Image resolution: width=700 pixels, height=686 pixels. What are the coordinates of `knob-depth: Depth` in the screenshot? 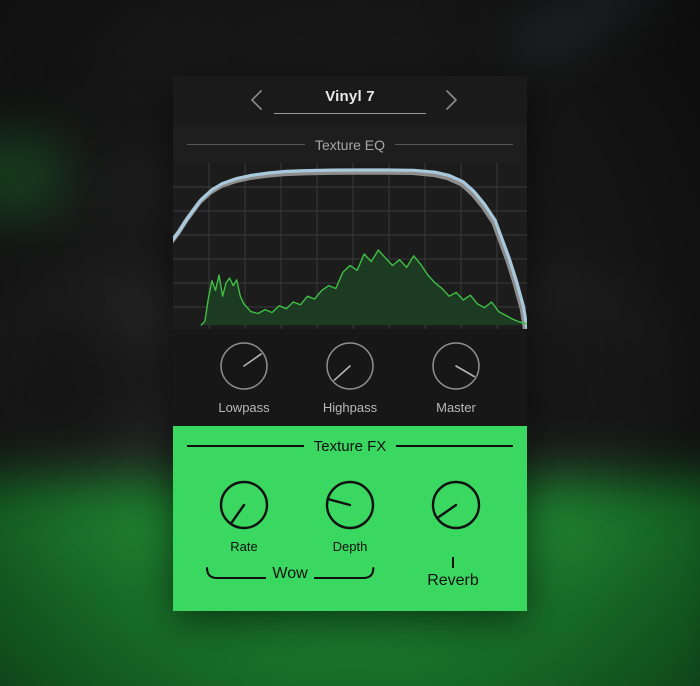 It's located at (350, 516).